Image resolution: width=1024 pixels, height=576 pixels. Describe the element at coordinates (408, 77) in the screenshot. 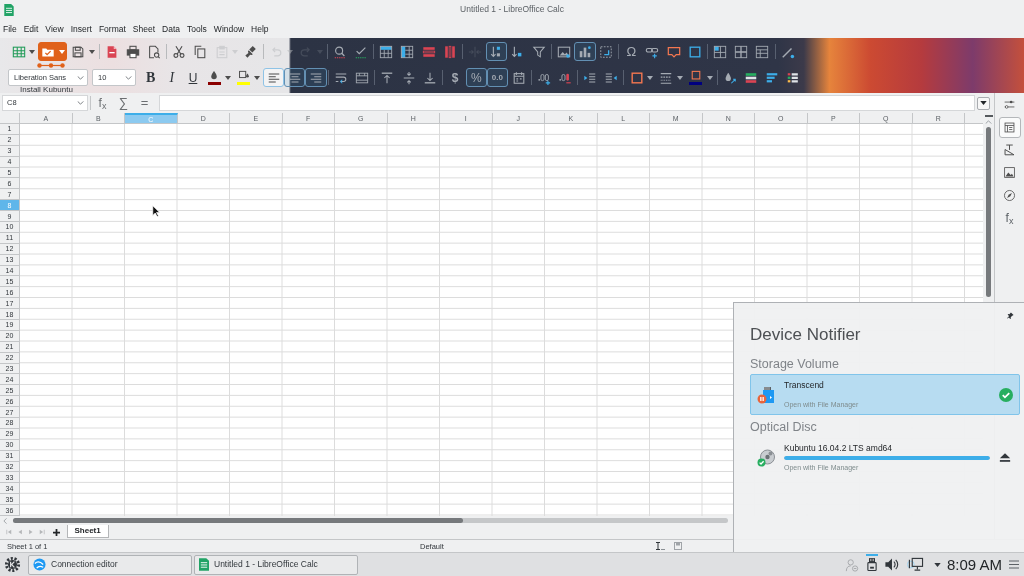

I see `align-middle-icon` at that location.